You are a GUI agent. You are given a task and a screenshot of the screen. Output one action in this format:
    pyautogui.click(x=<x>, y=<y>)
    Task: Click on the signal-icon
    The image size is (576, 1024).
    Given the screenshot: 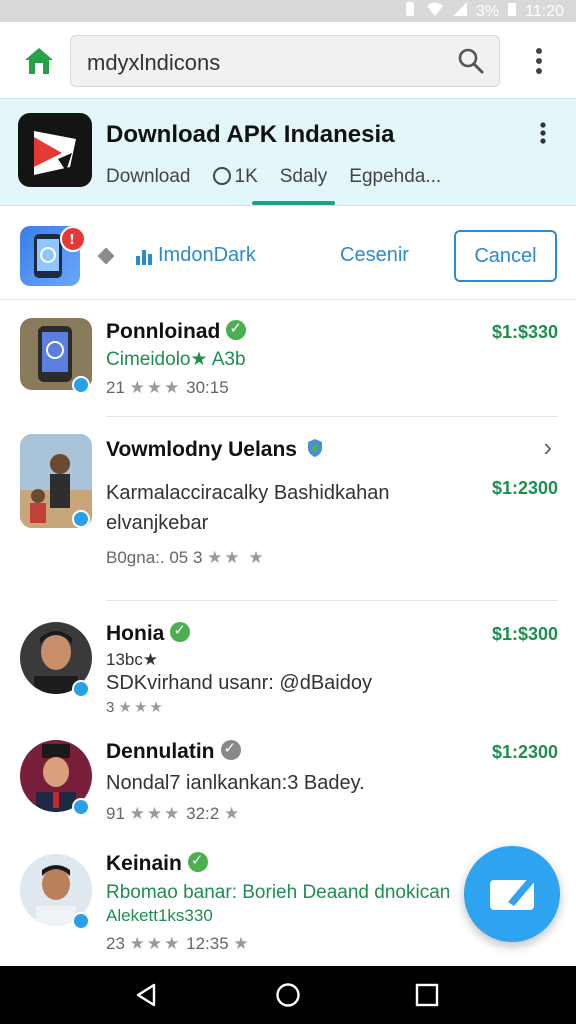 What is the action you would take?
    pyautogui.click(x=460, y=11)
    